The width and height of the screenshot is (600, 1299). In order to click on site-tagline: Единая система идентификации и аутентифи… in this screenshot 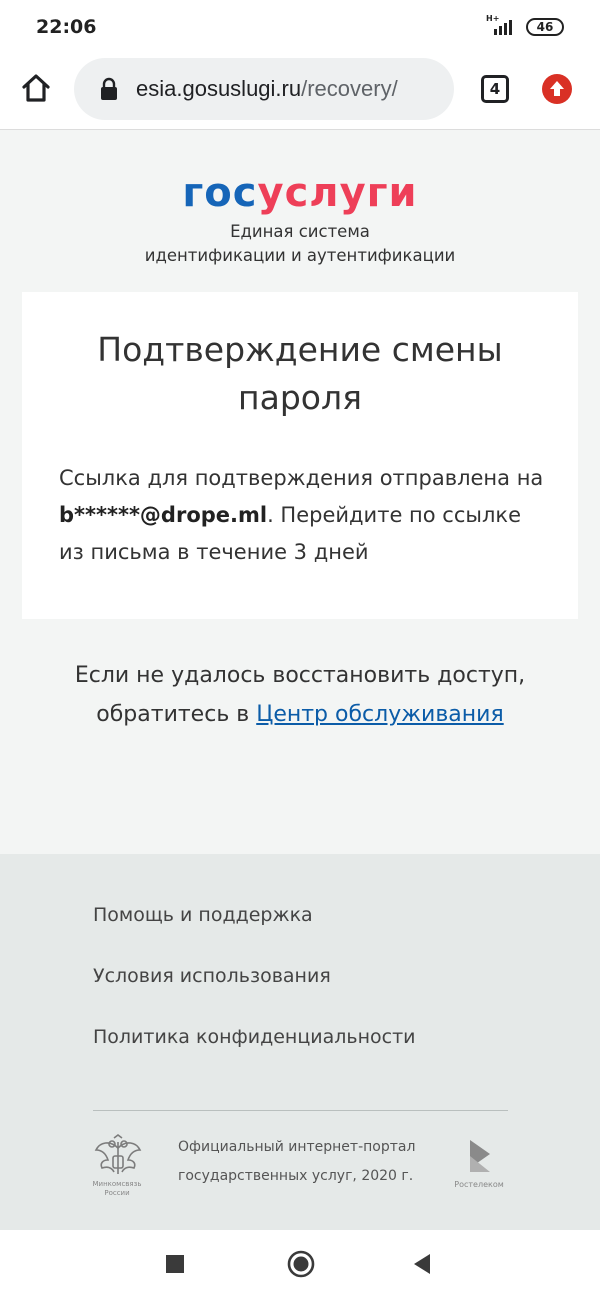, I will do `click(300, 244)`.